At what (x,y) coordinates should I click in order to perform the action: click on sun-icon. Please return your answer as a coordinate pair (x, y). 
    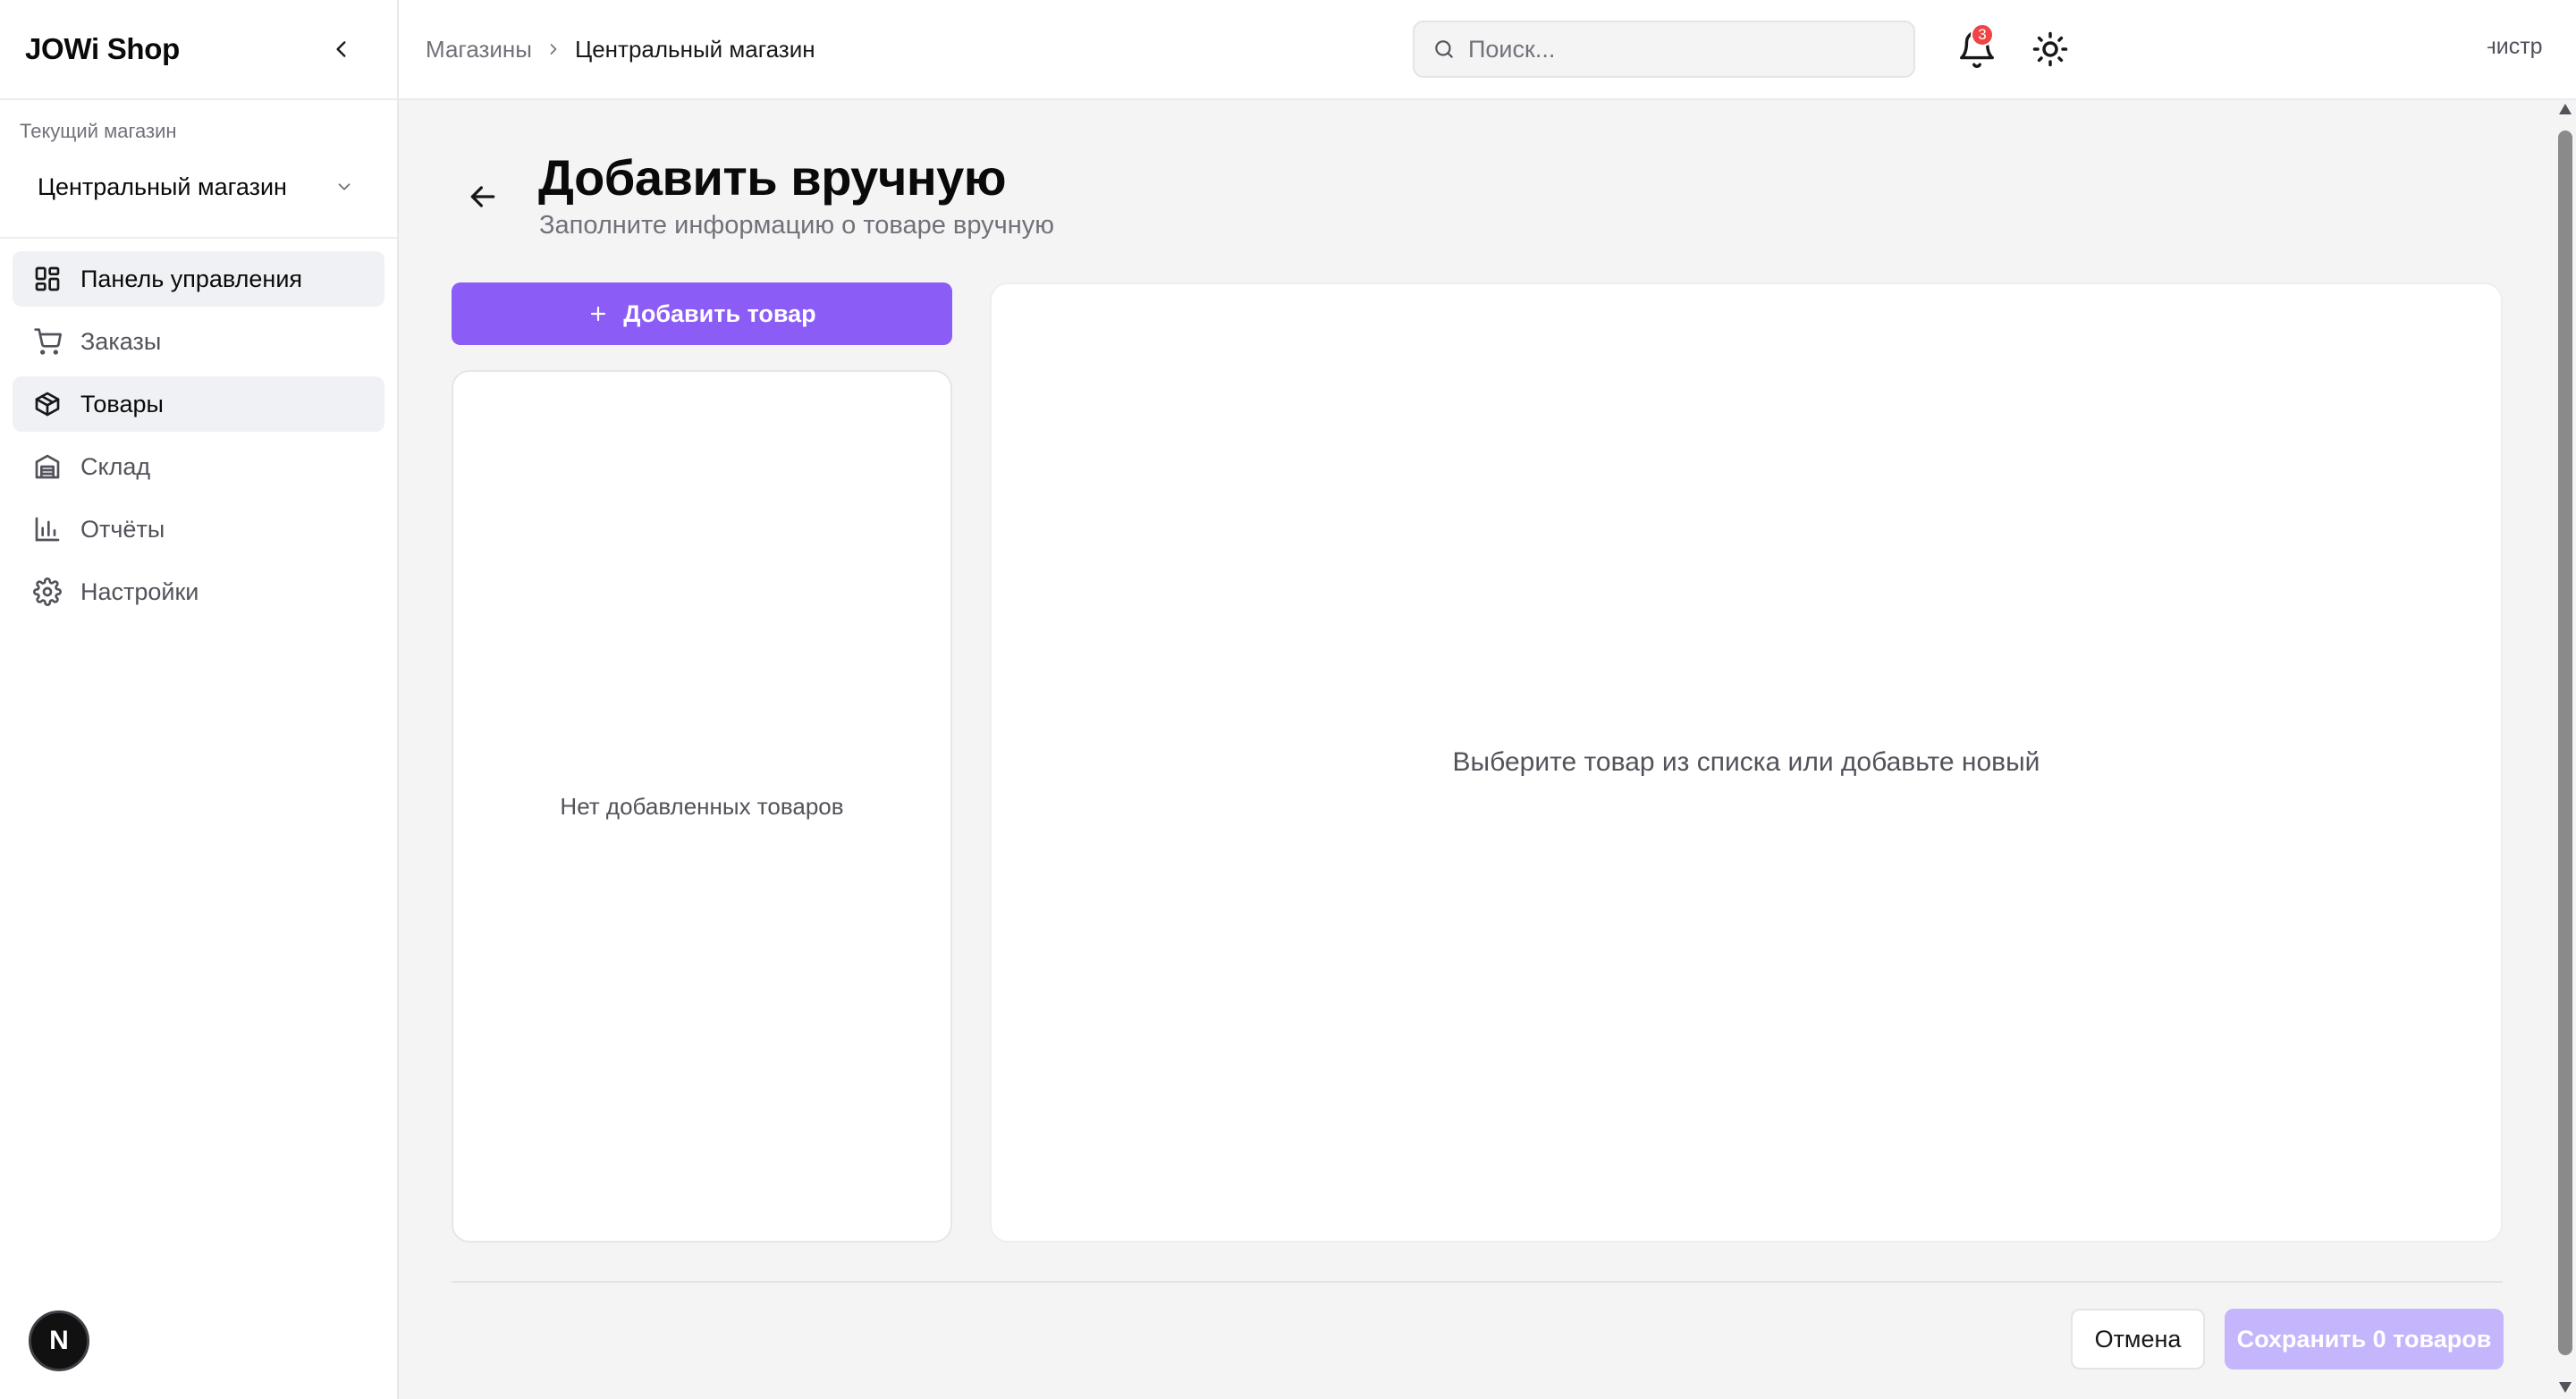
    Looking at the image, I should click on (2050, 49).